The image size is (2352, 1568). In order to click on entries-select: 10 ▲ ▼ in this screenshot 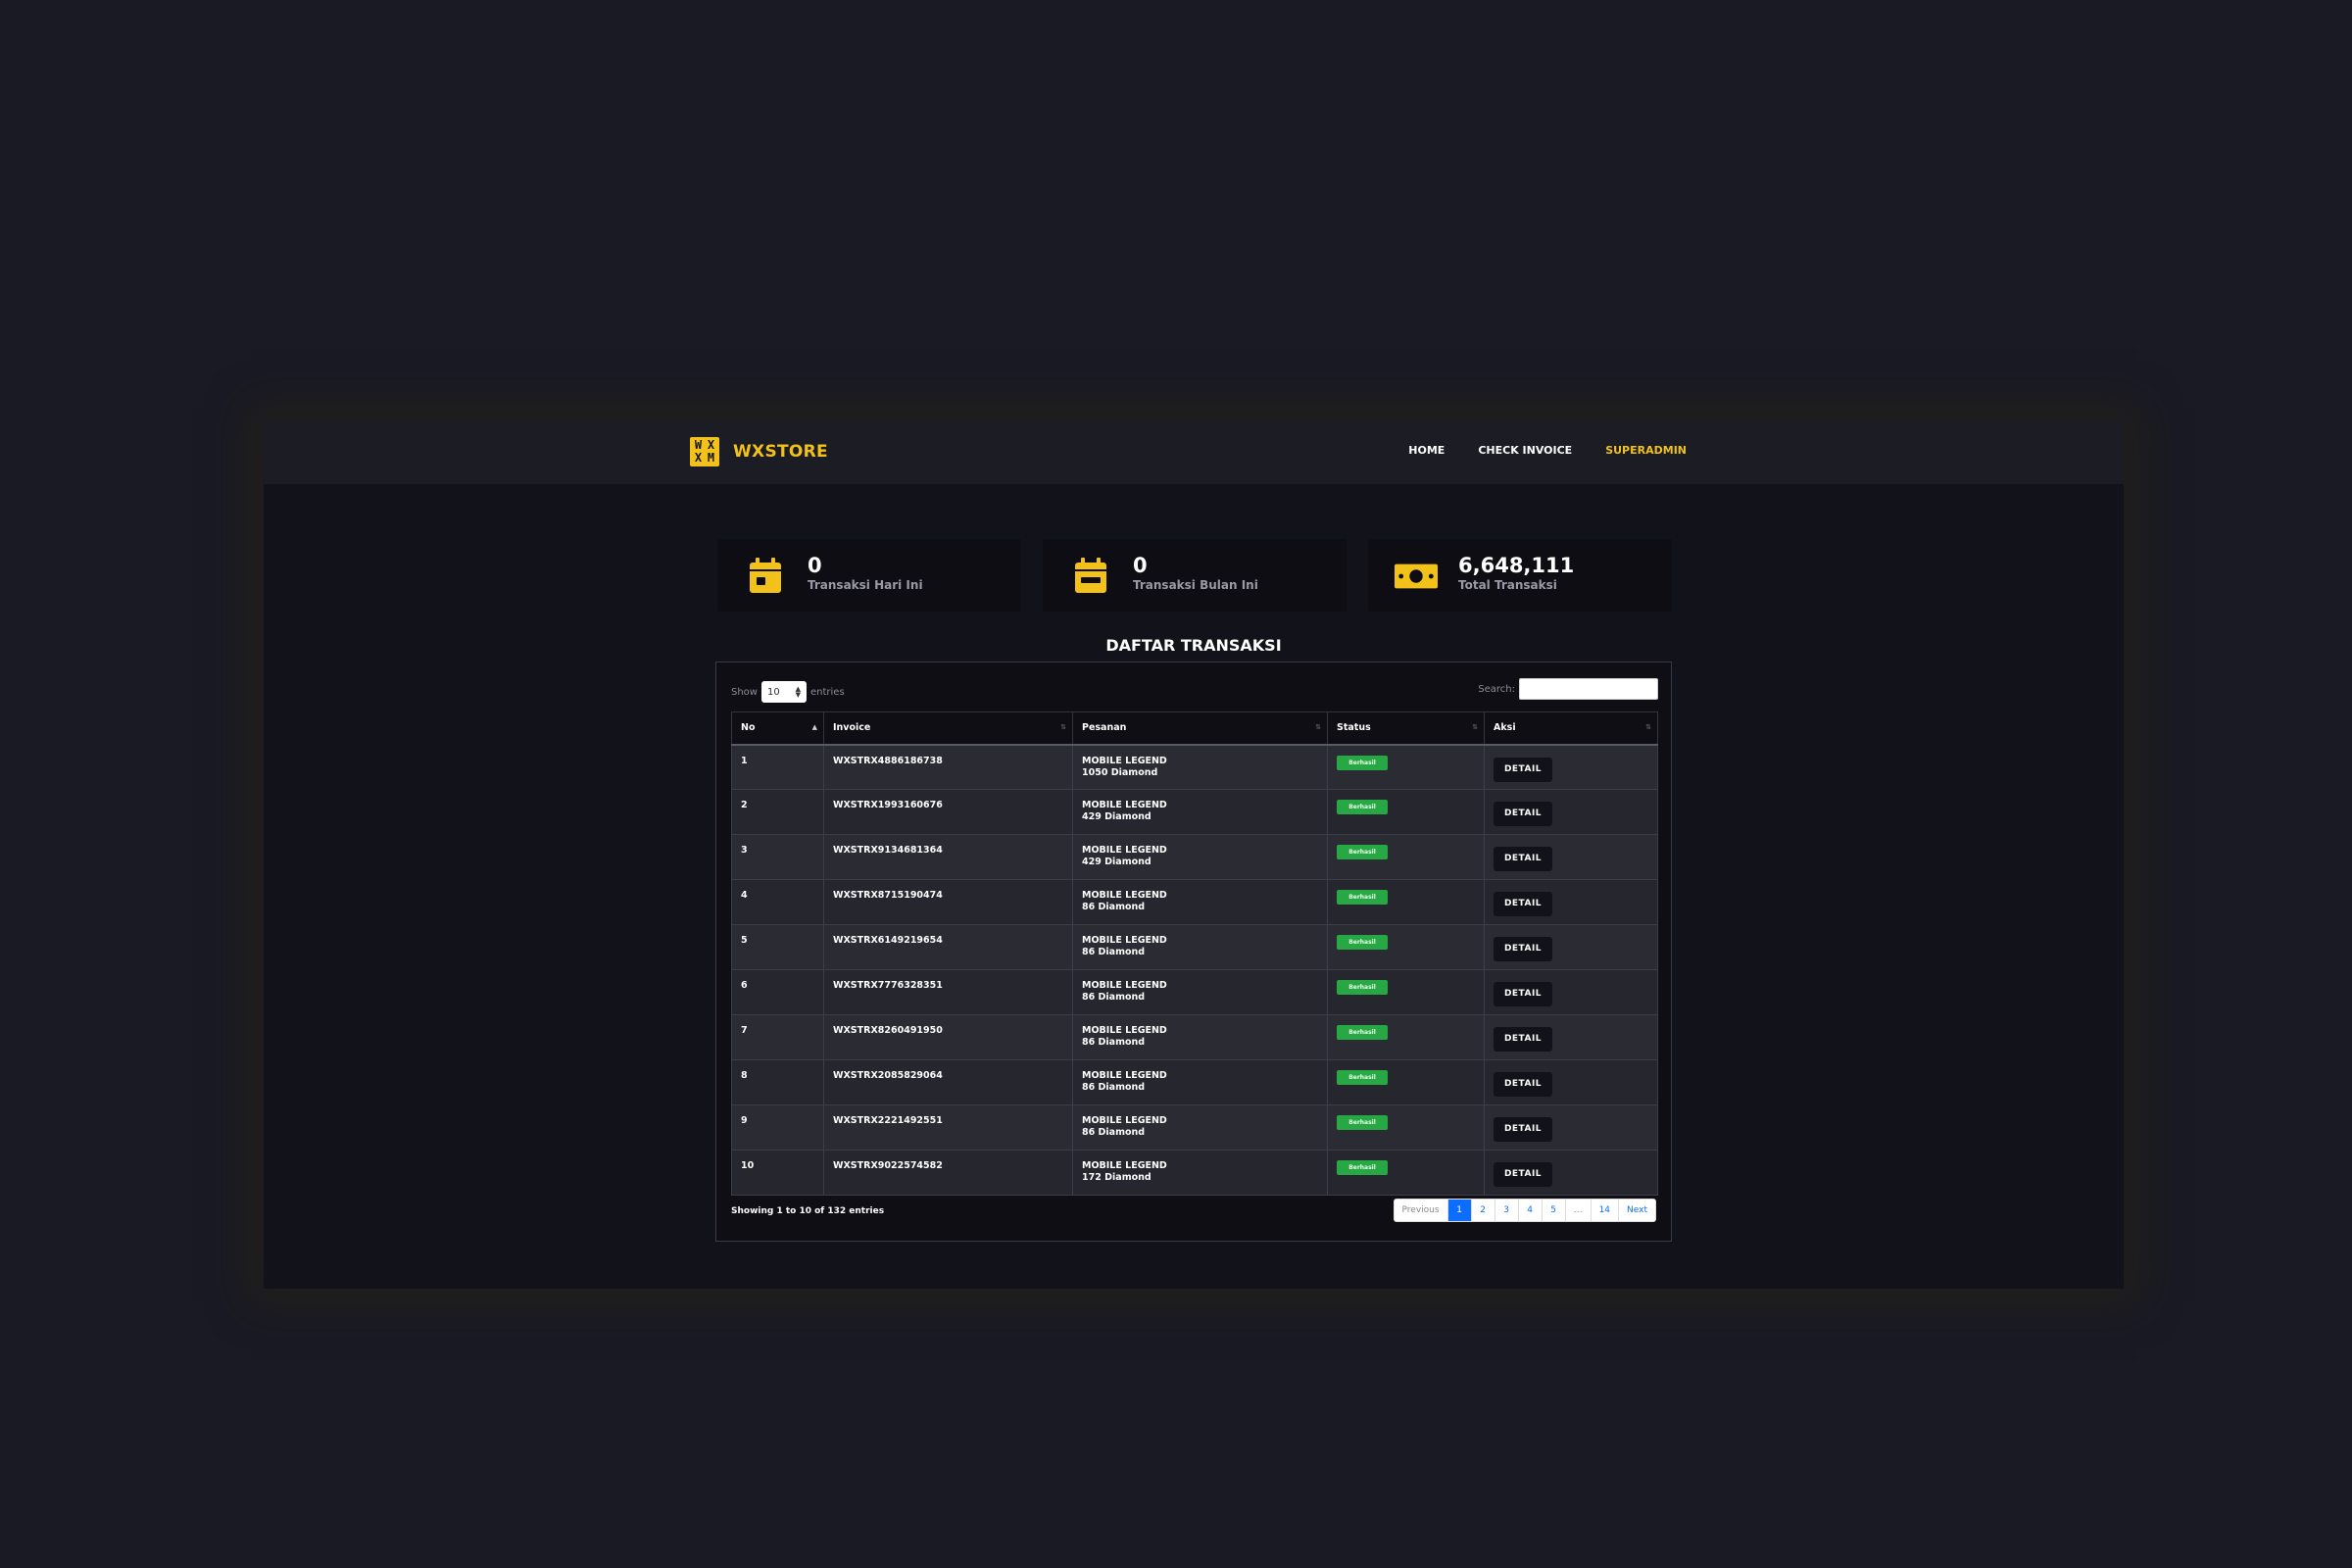, I will do `click(783, 692)`.